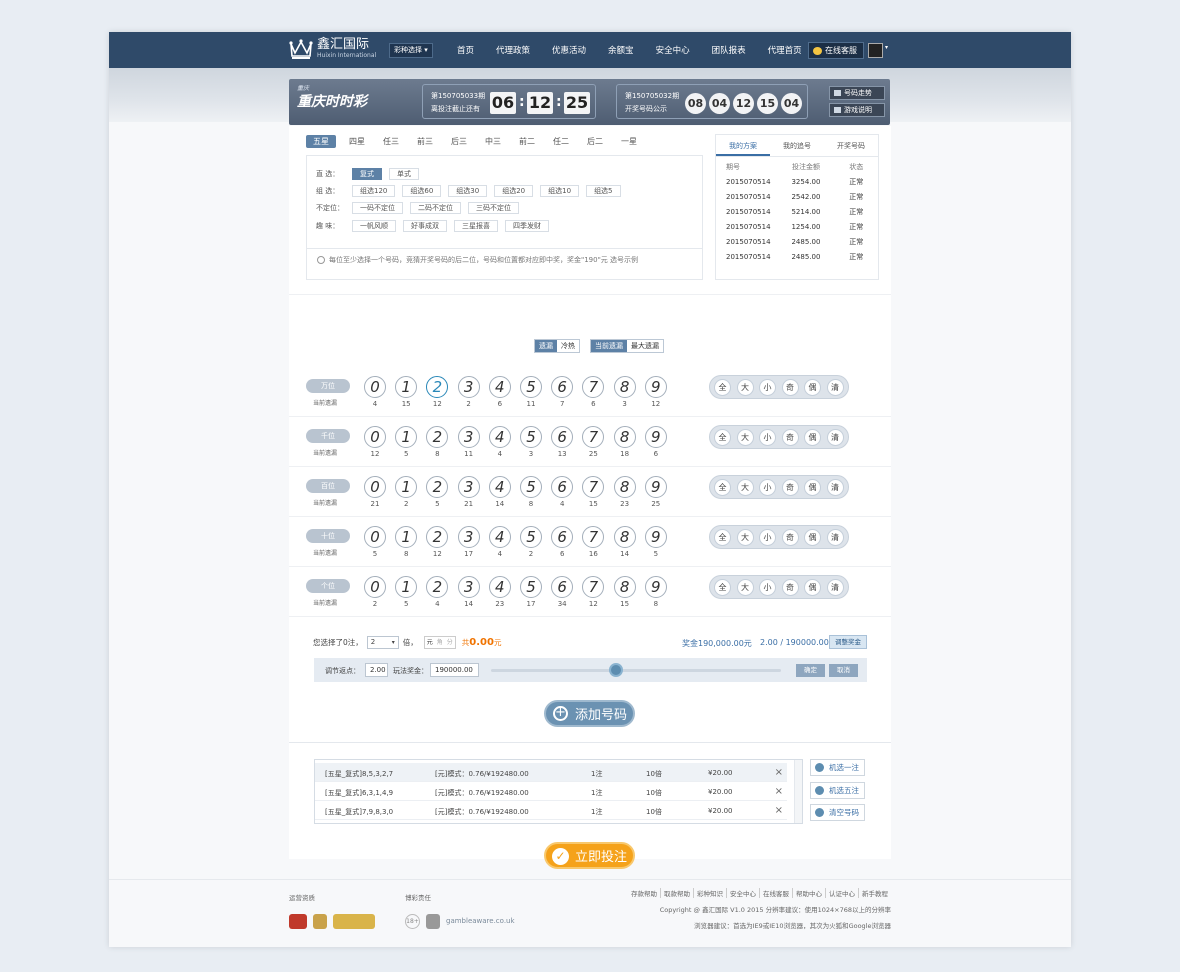  Describe the element at coordinates (561, 141) in the screenshot. I see `tab-play: 任二` at that location.